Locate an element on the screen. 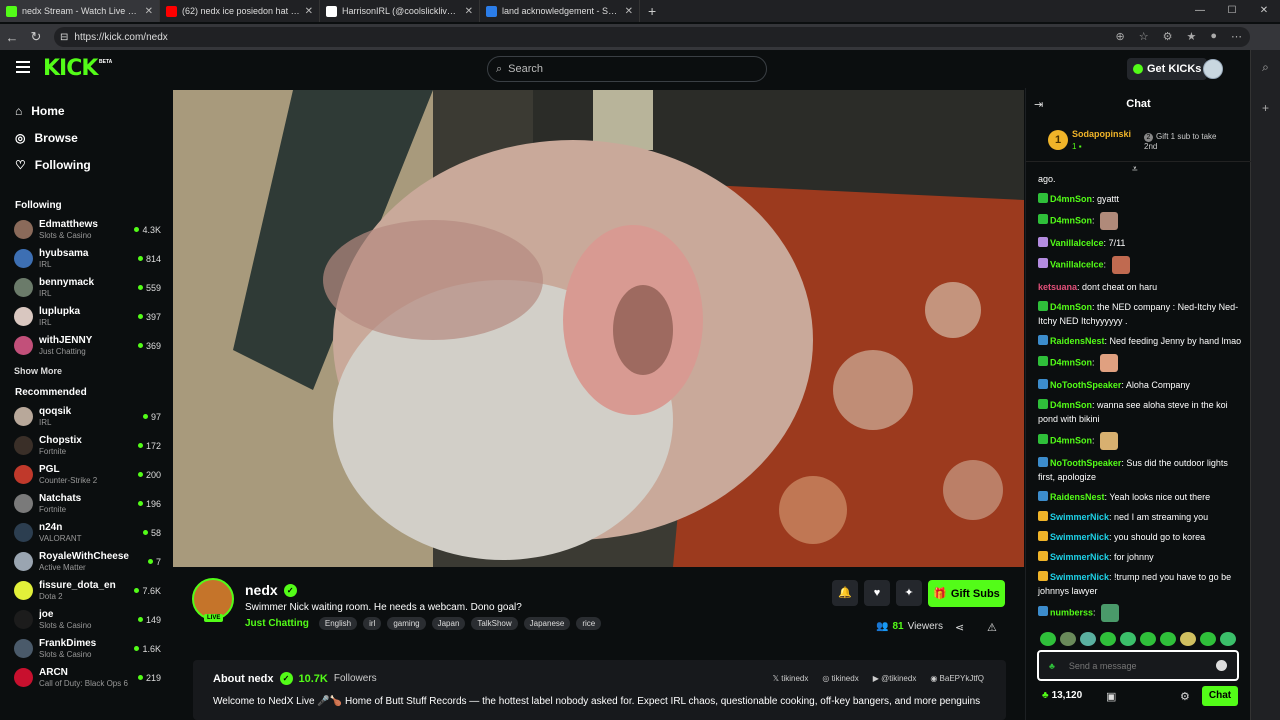 The width and height of the screenshot is (1280, 720). chat-username: ketsuana is located at coordinates (1057, 287).